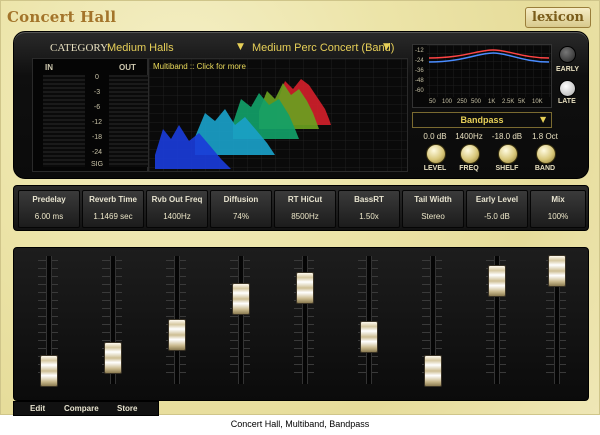 The height and width of the screenshot is (435, 600). I want to click on preset-dropdown: Medium Perc Concert (Band), so click(323, 48).